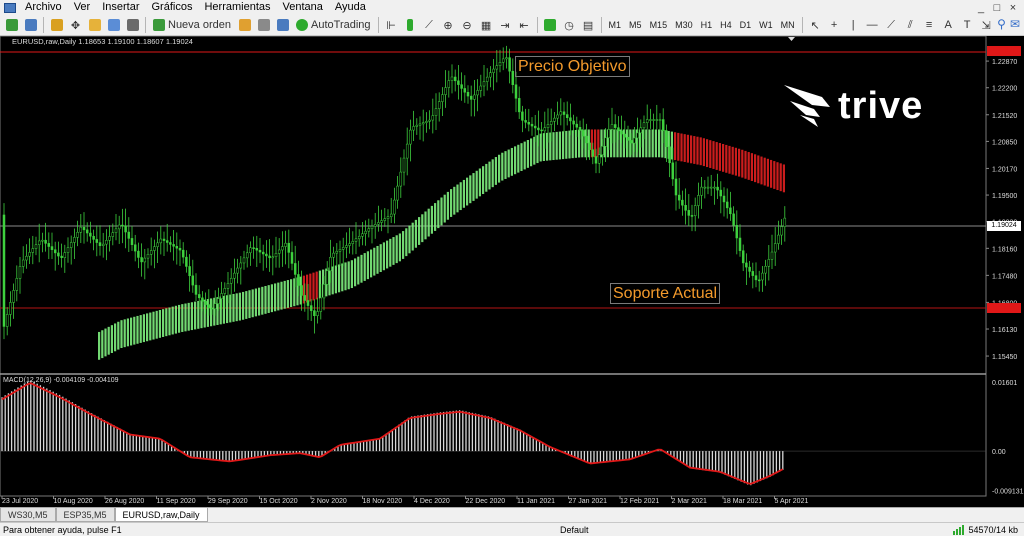 This screenshot has height=536, width=1024. Describe the element at coordinates (1004, 51) in the screenshot. I see `top-line-price-tag: 1.22870` at that location.